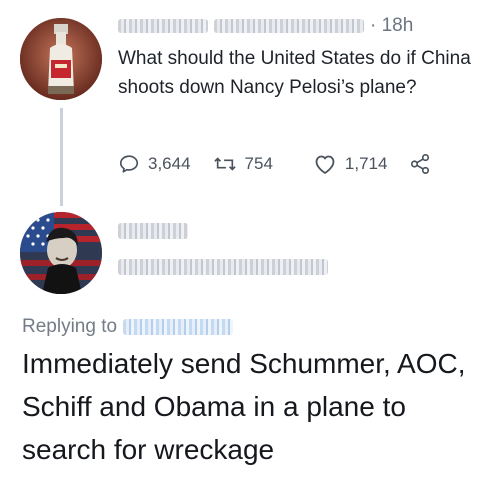 This screenshot has width=500, height=483. Describe the element at coordinates (169, 163) in the screenshot. I see `reply-count: 3,644` at that location.